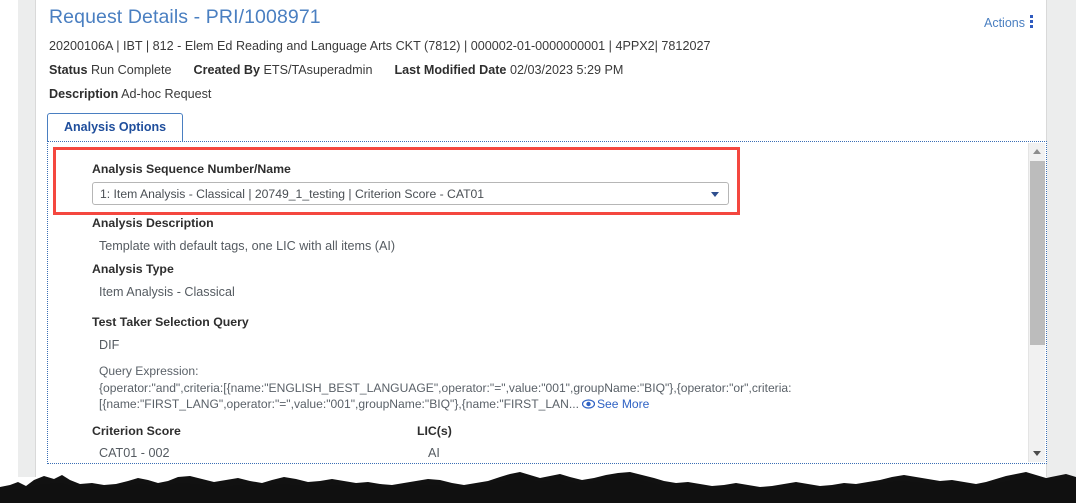 The width and height of the screenshot is (1076, 503). I want to click on description-value: Ad-hoc Request, so click(166, 94).